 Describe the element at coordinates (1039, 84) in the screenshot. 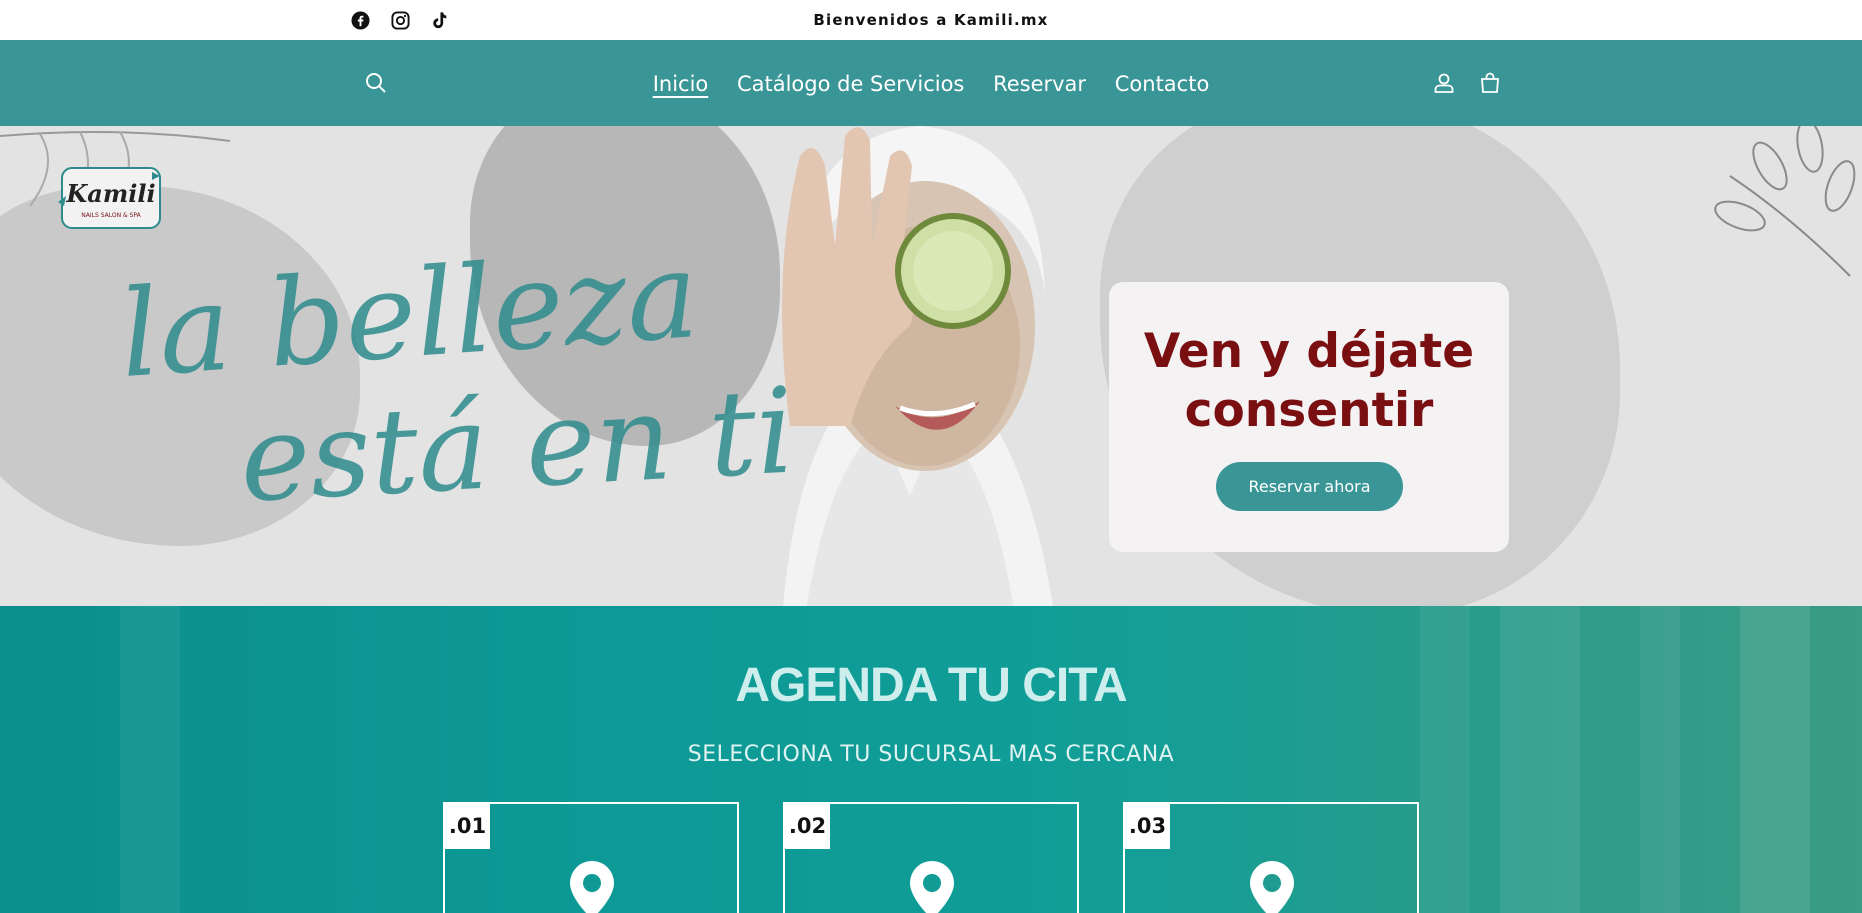

I see `nav-link-reservar: Reservar` at that location.